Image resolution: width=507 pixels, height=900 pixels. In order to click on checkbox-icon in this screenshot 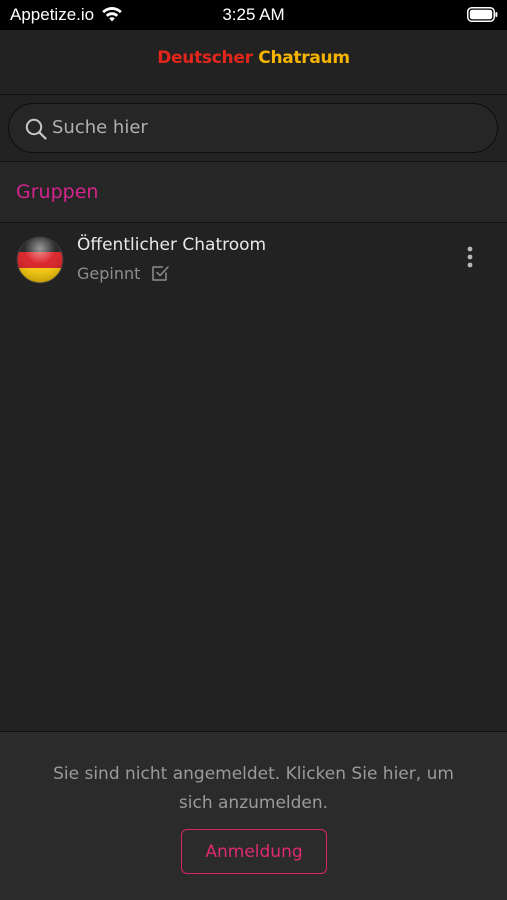, I will do `click(160, 273)`.